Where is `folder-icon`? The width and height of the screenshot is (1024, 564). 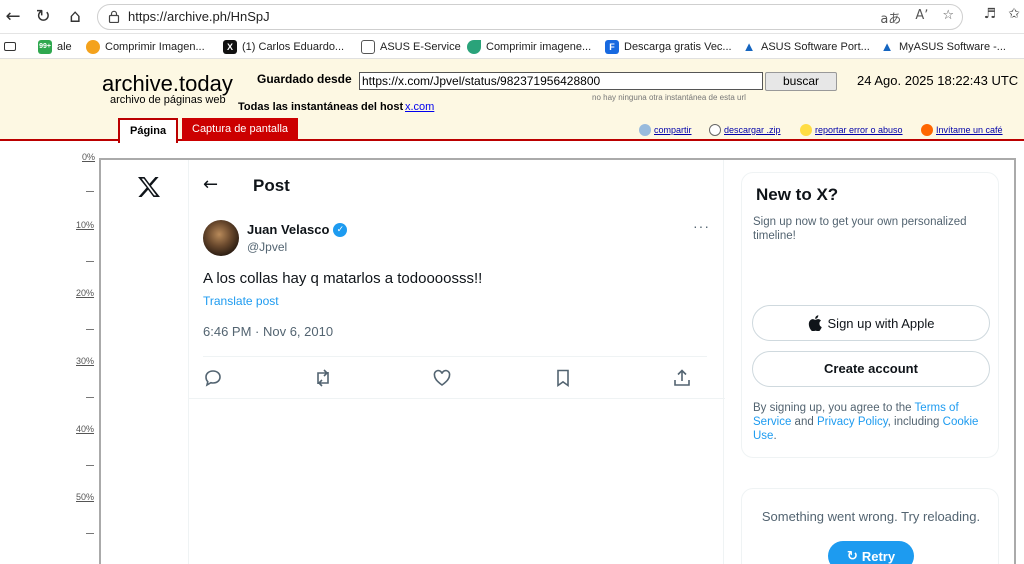 folder-icon is located at coordinates (368, 46).